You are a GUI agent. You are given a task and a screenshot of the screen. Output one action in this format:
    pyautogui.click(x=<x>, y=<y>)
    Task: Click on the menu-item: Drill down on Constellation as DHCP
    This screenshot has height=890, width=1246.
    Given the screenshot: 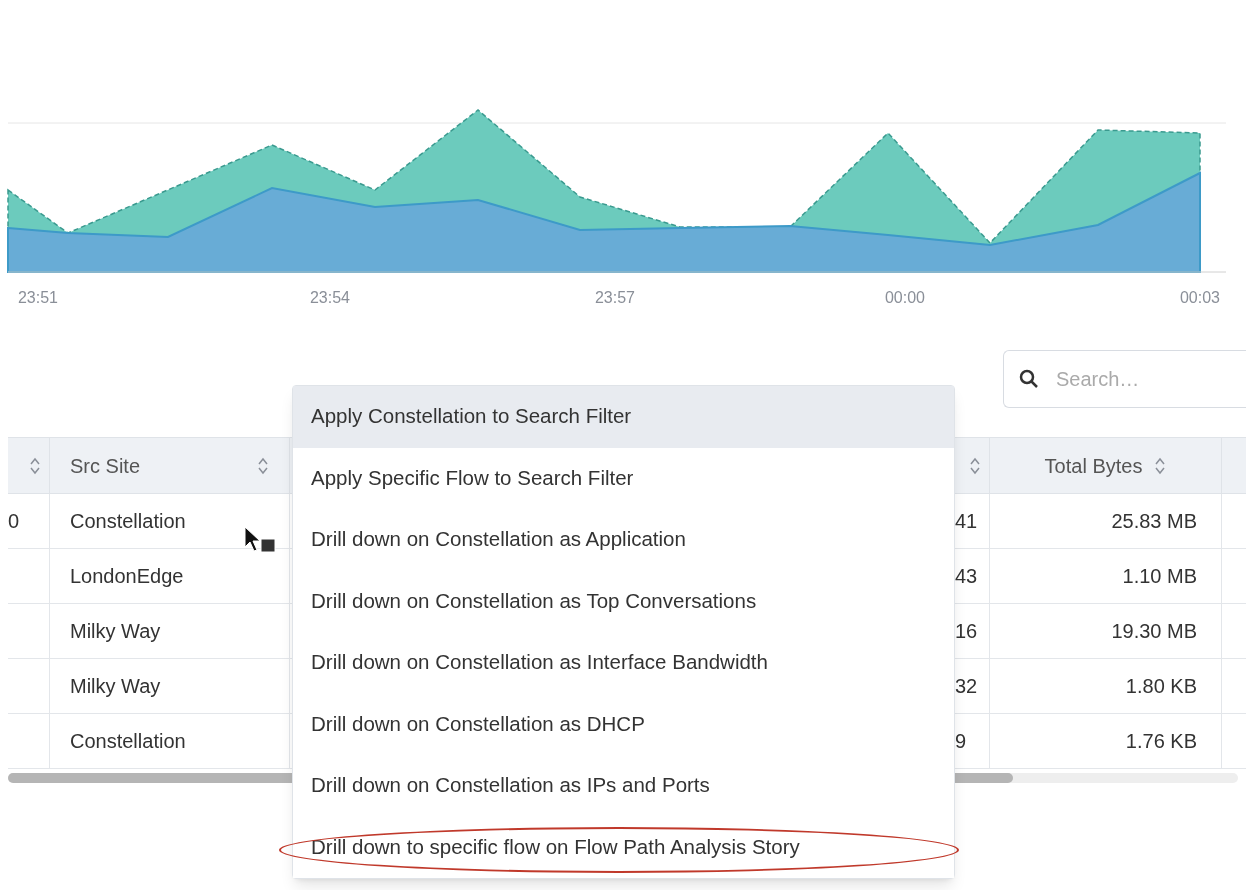 What is the action you would take?
    pyautogui.click(x=623, y=724)
    